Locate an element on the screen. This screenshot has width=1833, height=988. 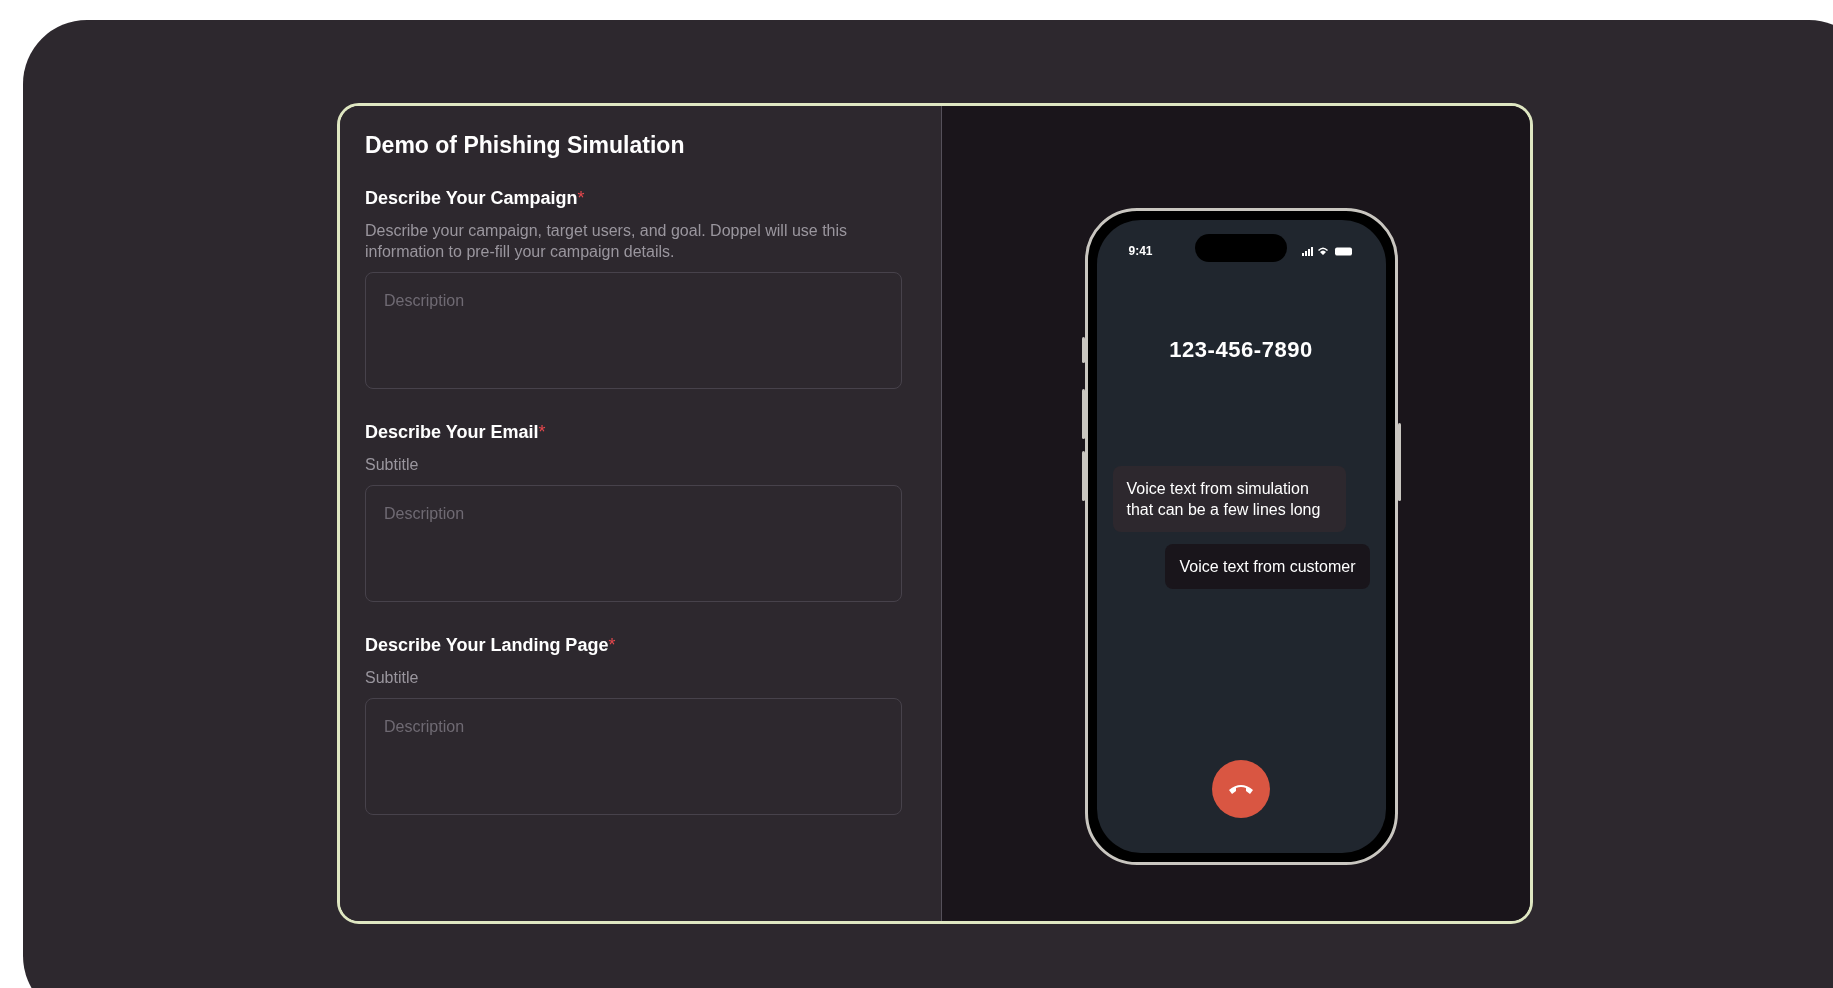
voice-bubble: Voice text from customer is located at coordinates (1267, 566).